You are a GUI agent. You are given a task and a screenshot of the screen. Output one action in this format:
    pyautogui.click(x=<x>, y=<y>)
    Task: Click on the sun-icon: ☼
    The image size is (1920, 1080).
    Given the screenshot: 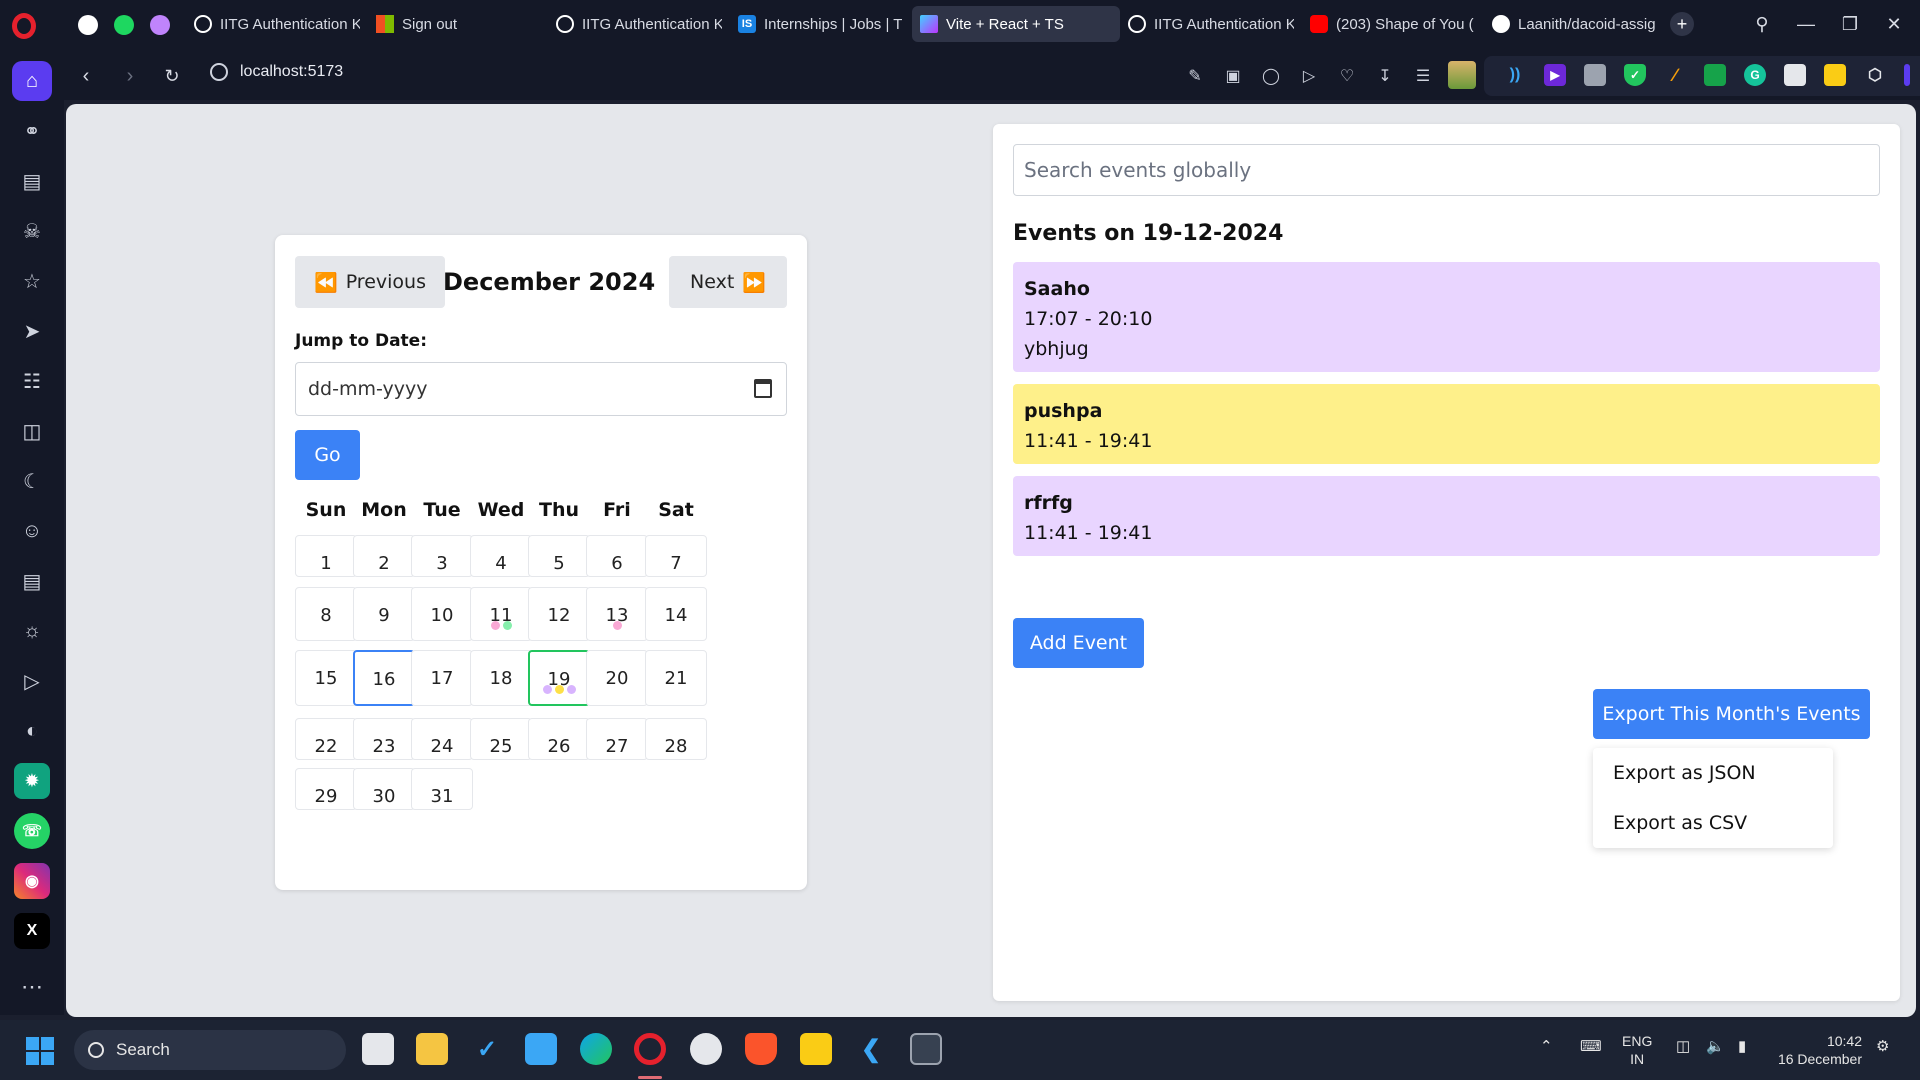 What is the action you would take?
    pyautogui.click(x=32, y=631)
    